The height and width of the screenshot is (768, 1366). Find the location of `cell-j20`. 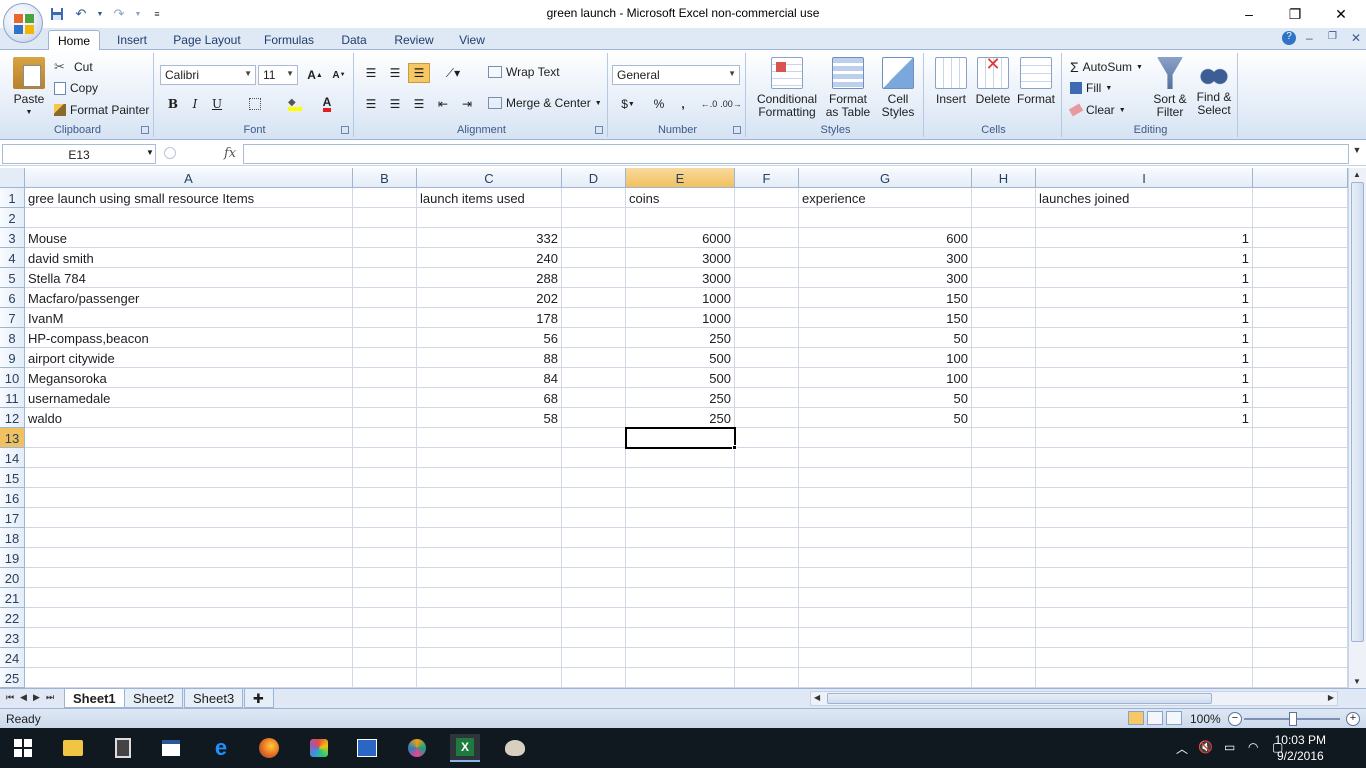

cell-j20 is located at coordinates (1300, 578).